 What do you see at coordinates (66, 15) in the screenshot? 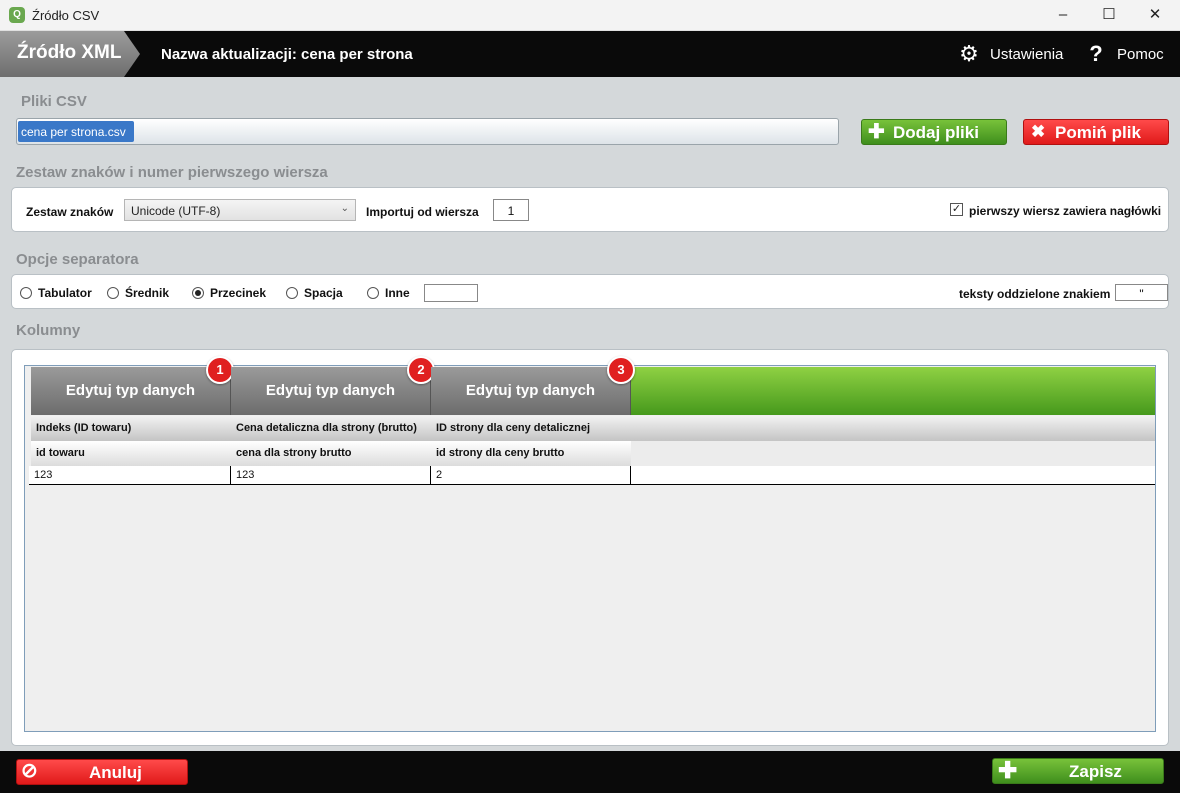
I see `window-title: Źródło CSV` at bounding box center [66, 15].